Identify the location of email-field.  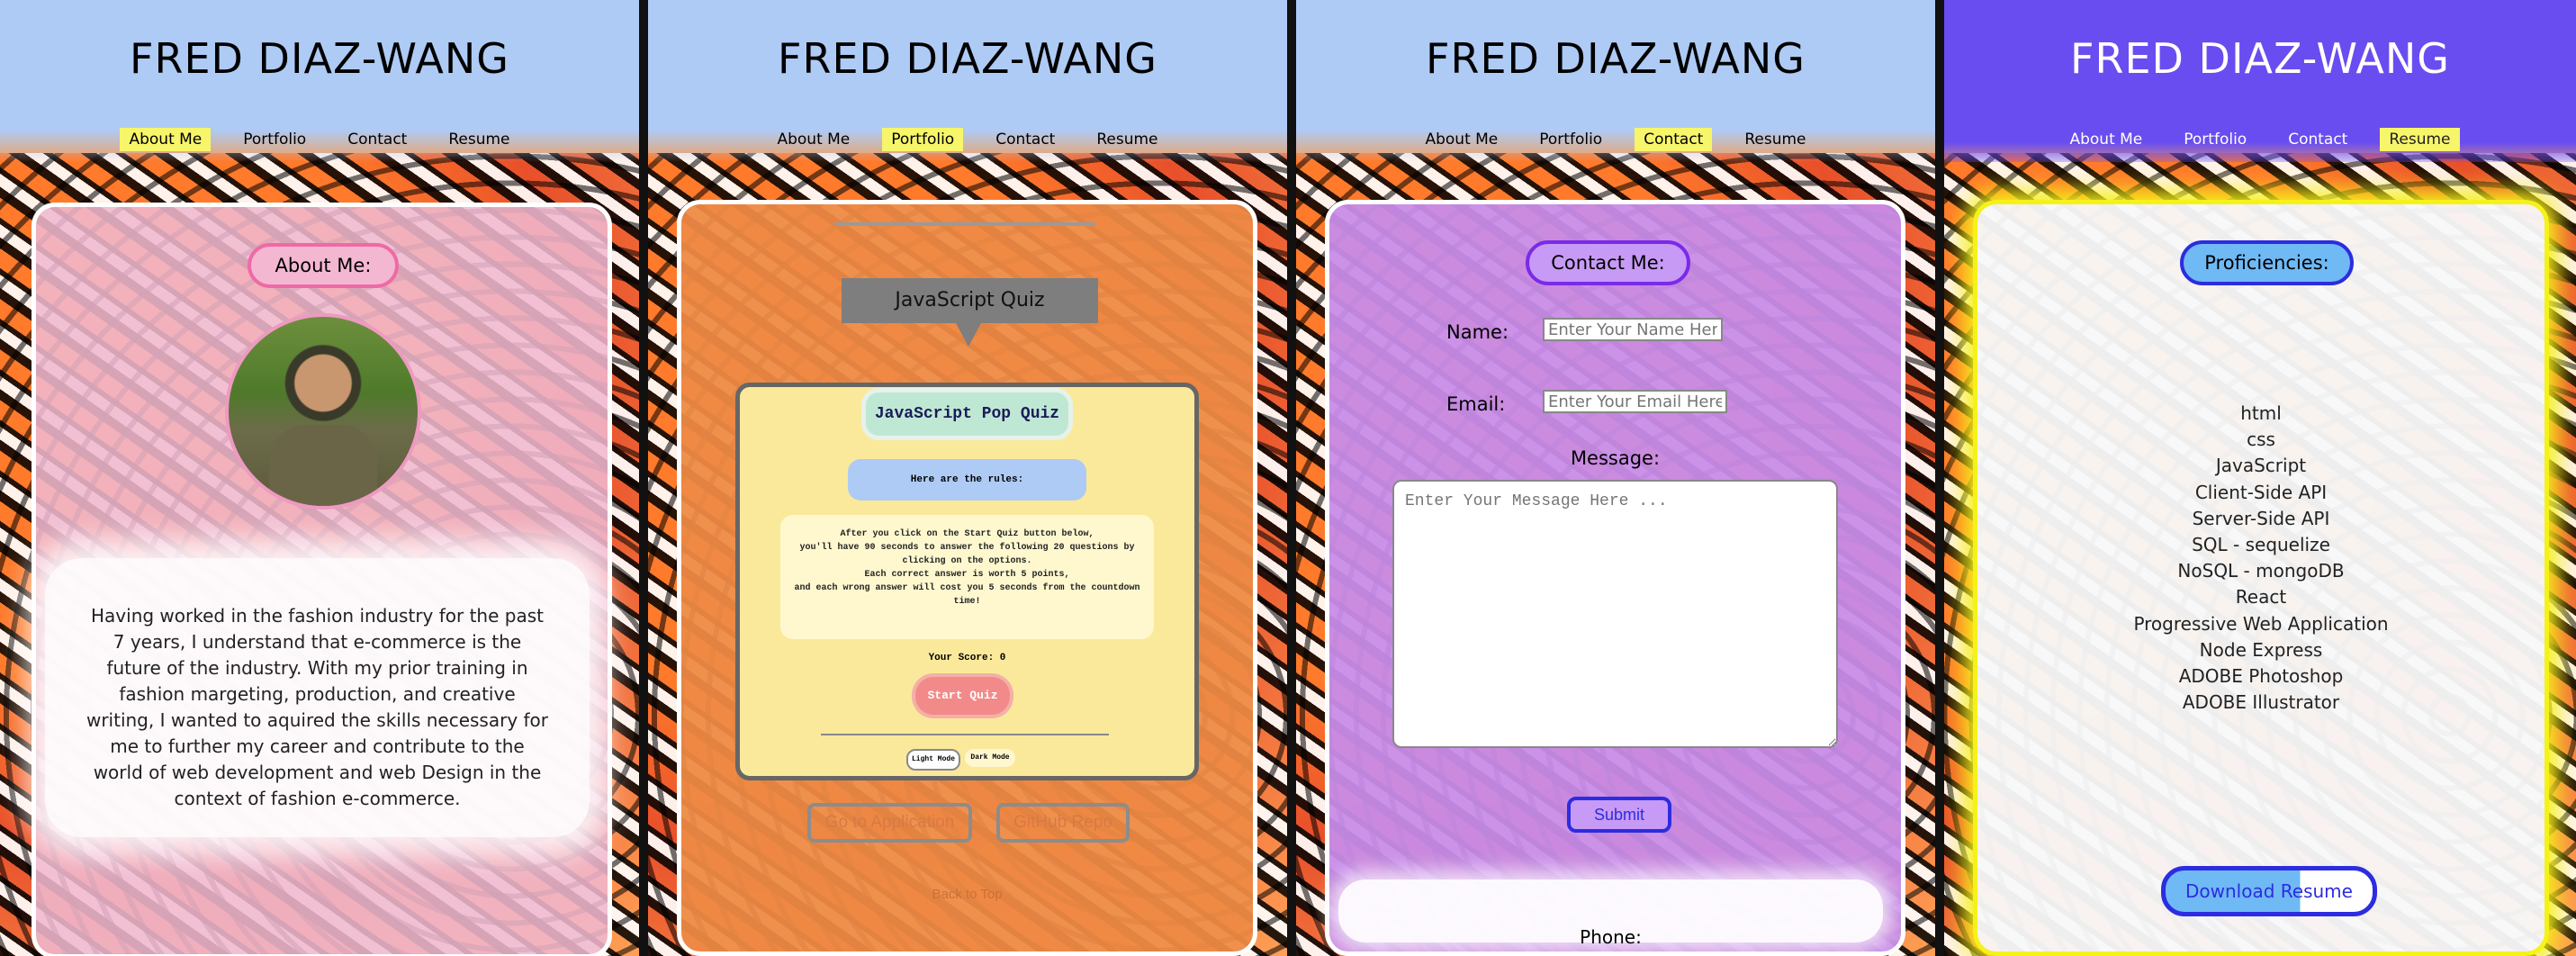
(1635, 401).